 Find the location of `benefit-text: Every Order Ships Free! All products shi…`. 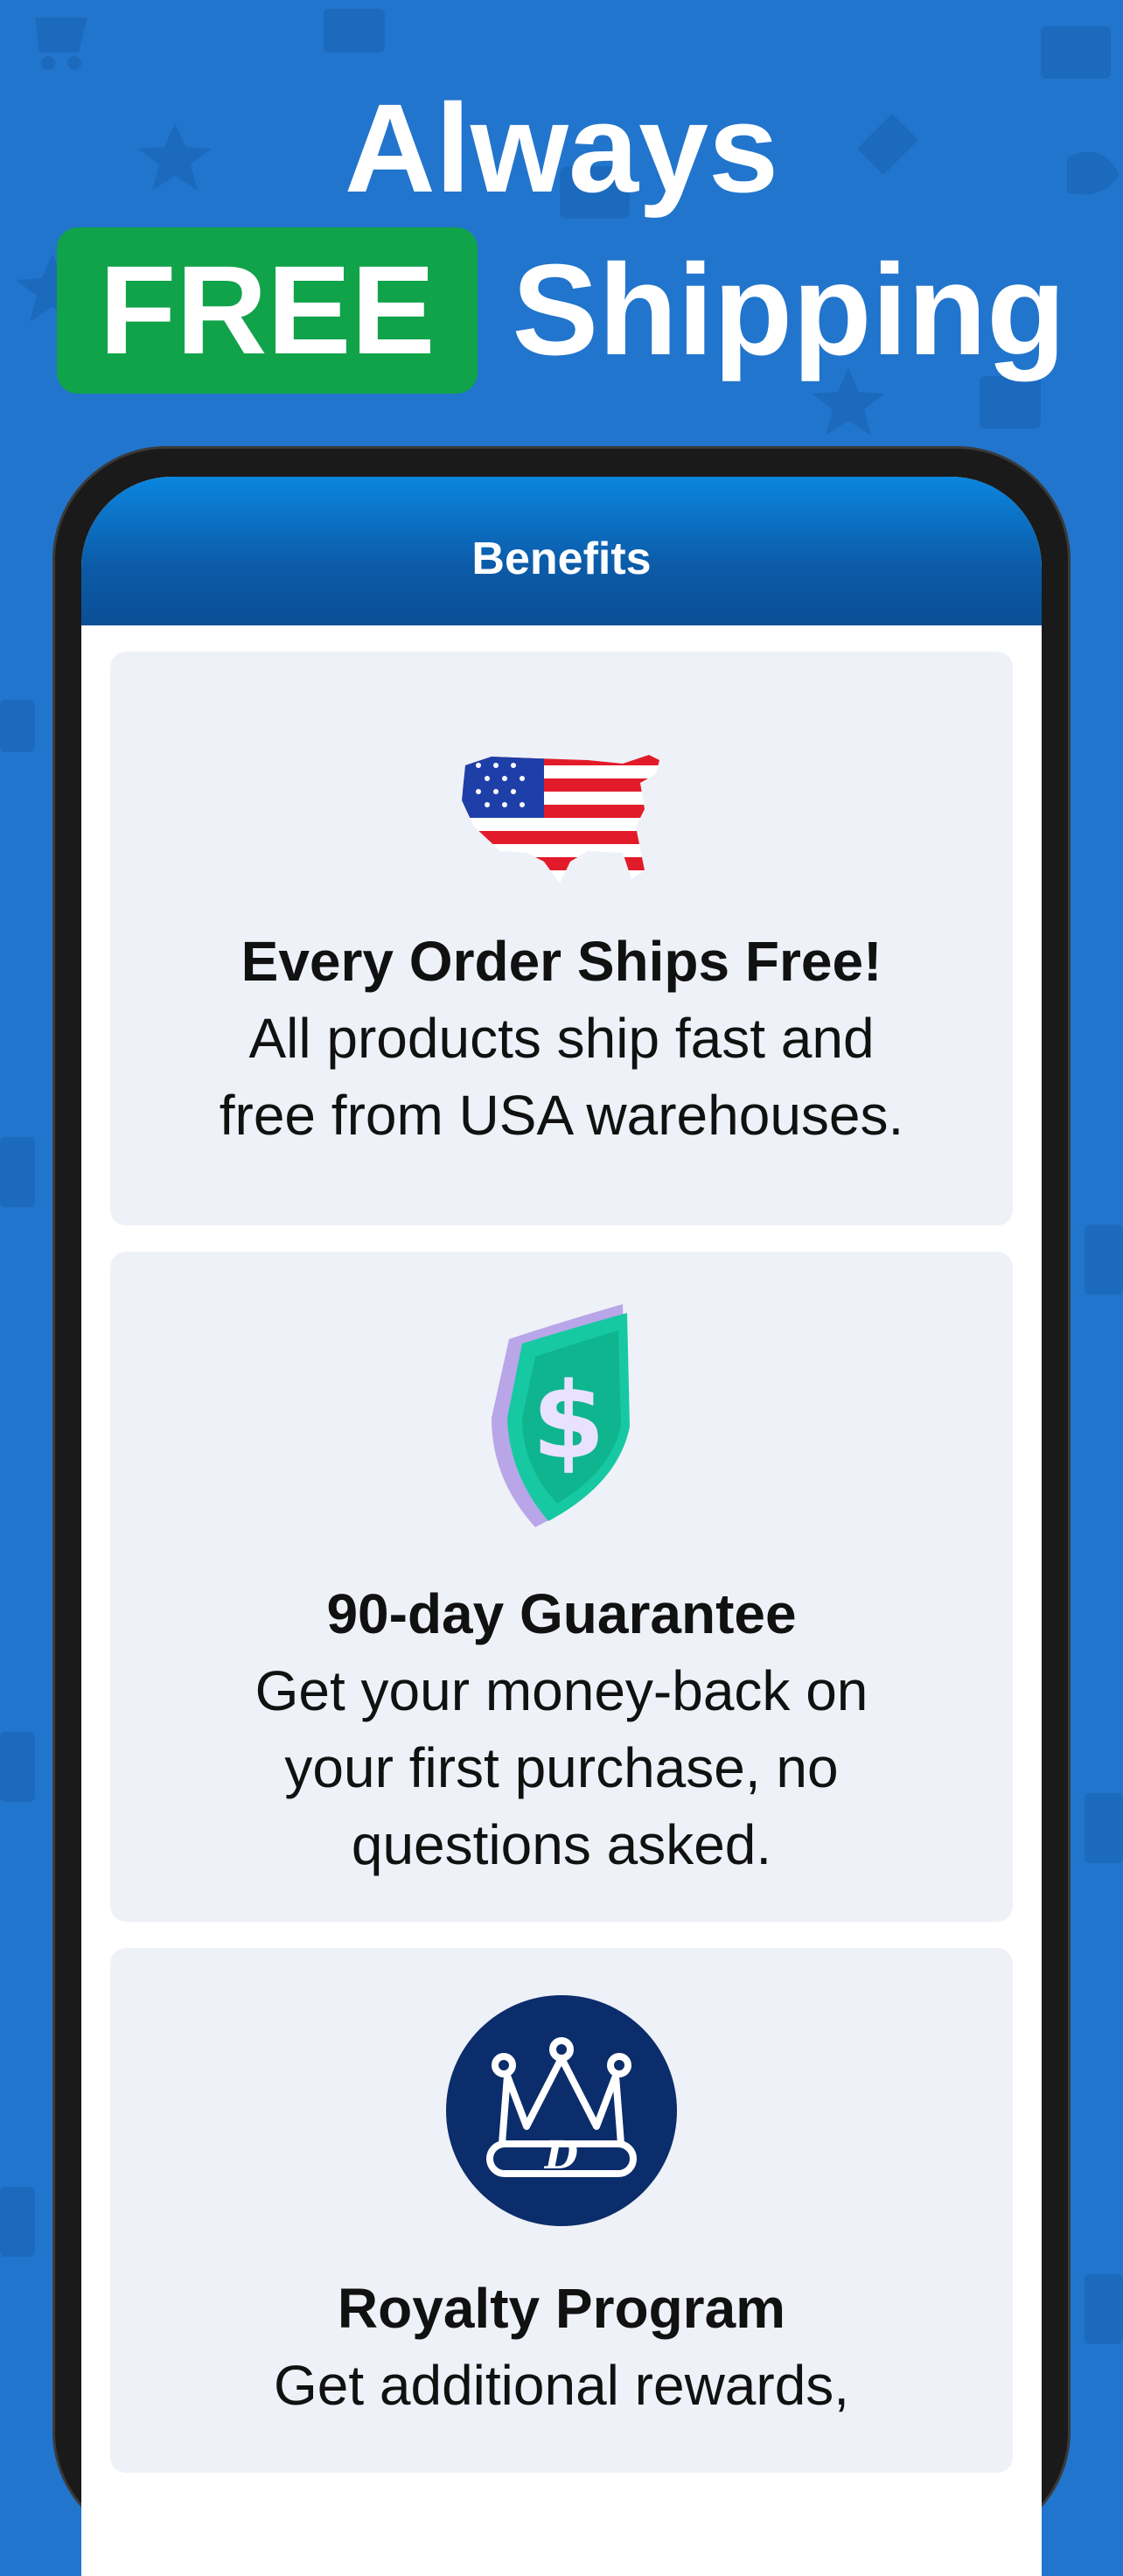

benefit-text: Every Order Ships Free! All products shi… is located at coordinates (562, 1038).